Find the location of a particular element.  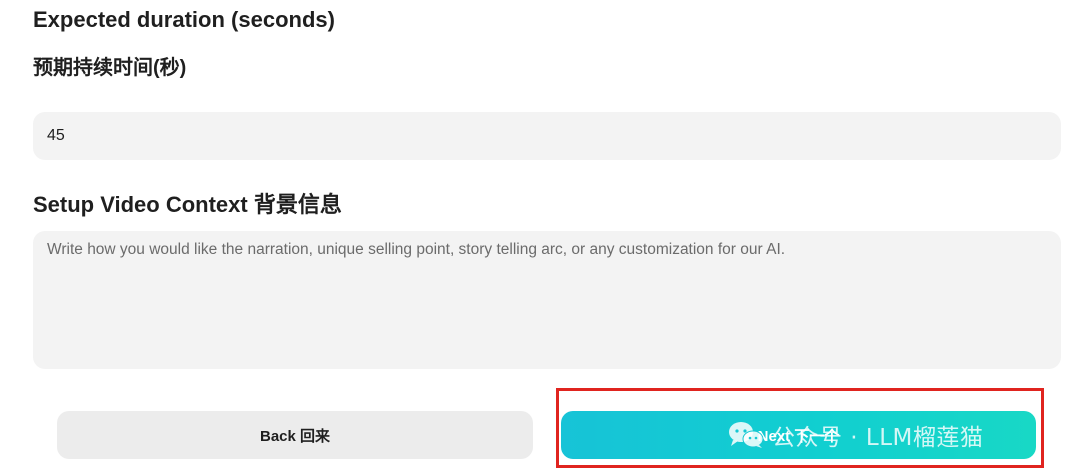

video-context-title: Setup Video Context 背景信息 is located at coordinates (187, 204).